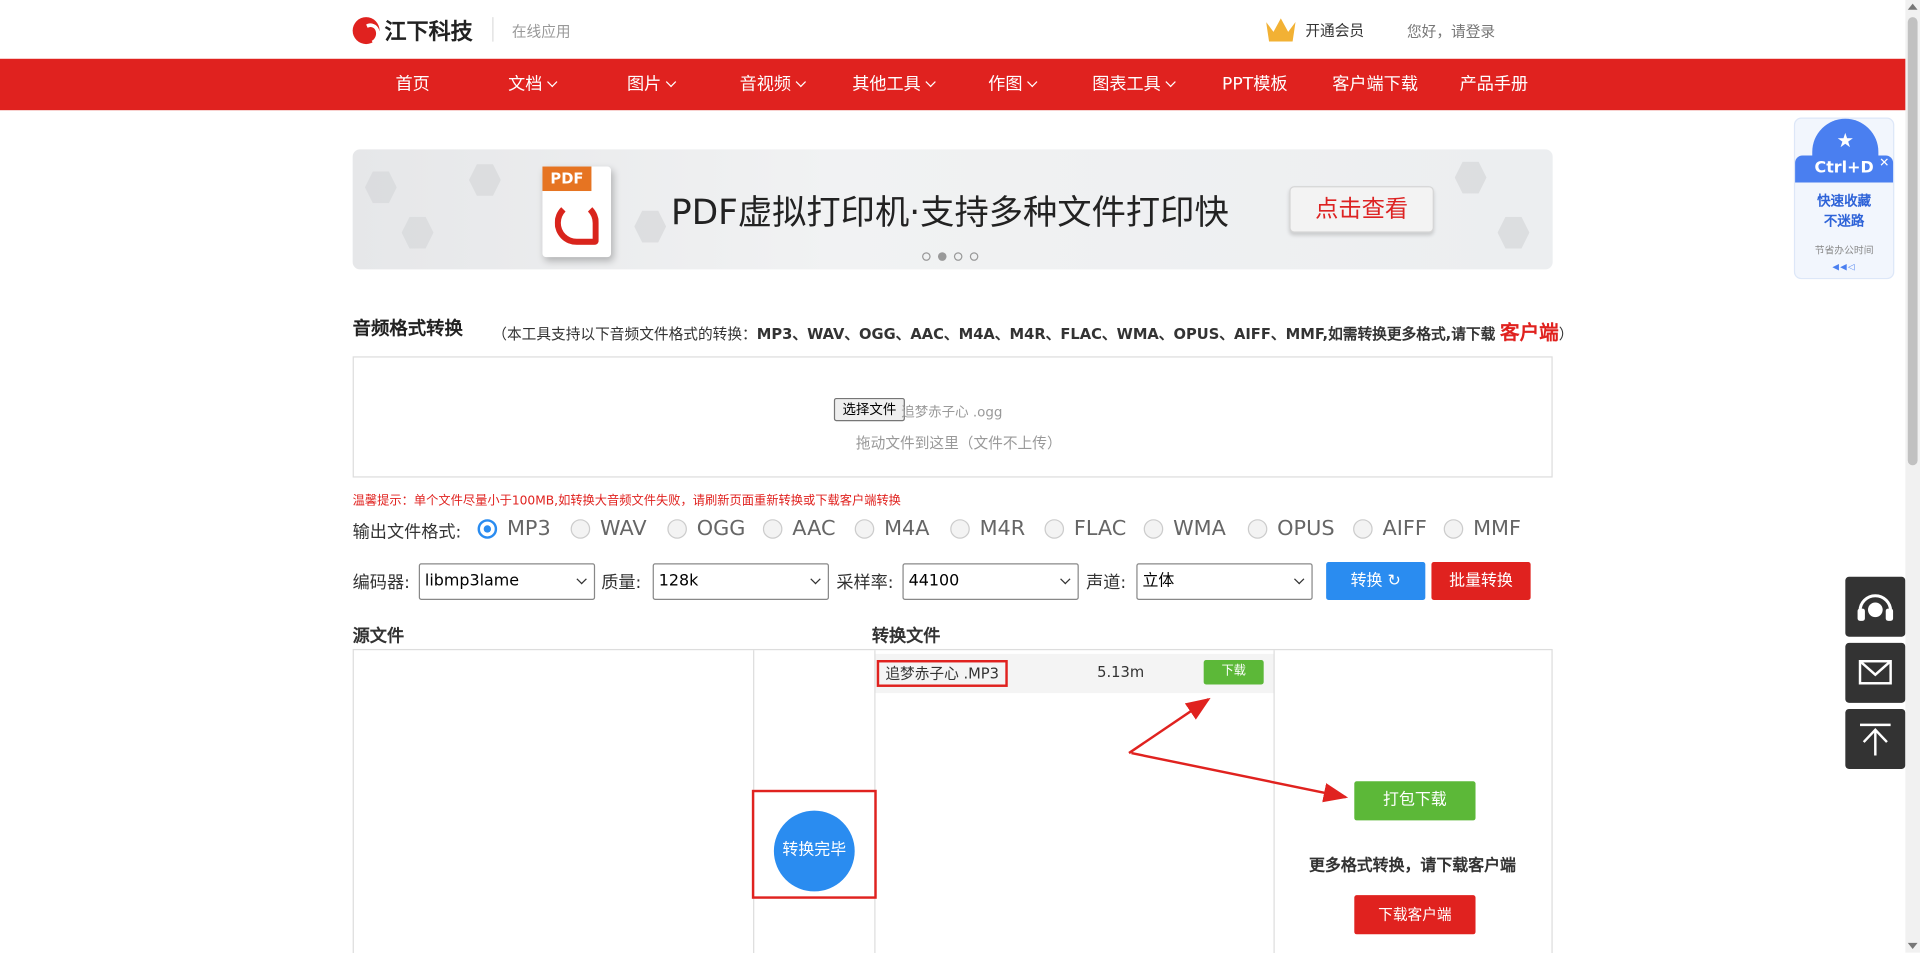 The width and height of the screenshot is (1920, 953). Describe the element at coordinates (773, 84) in the screenshot. I see `nav-item-media: 音视频` at that location.